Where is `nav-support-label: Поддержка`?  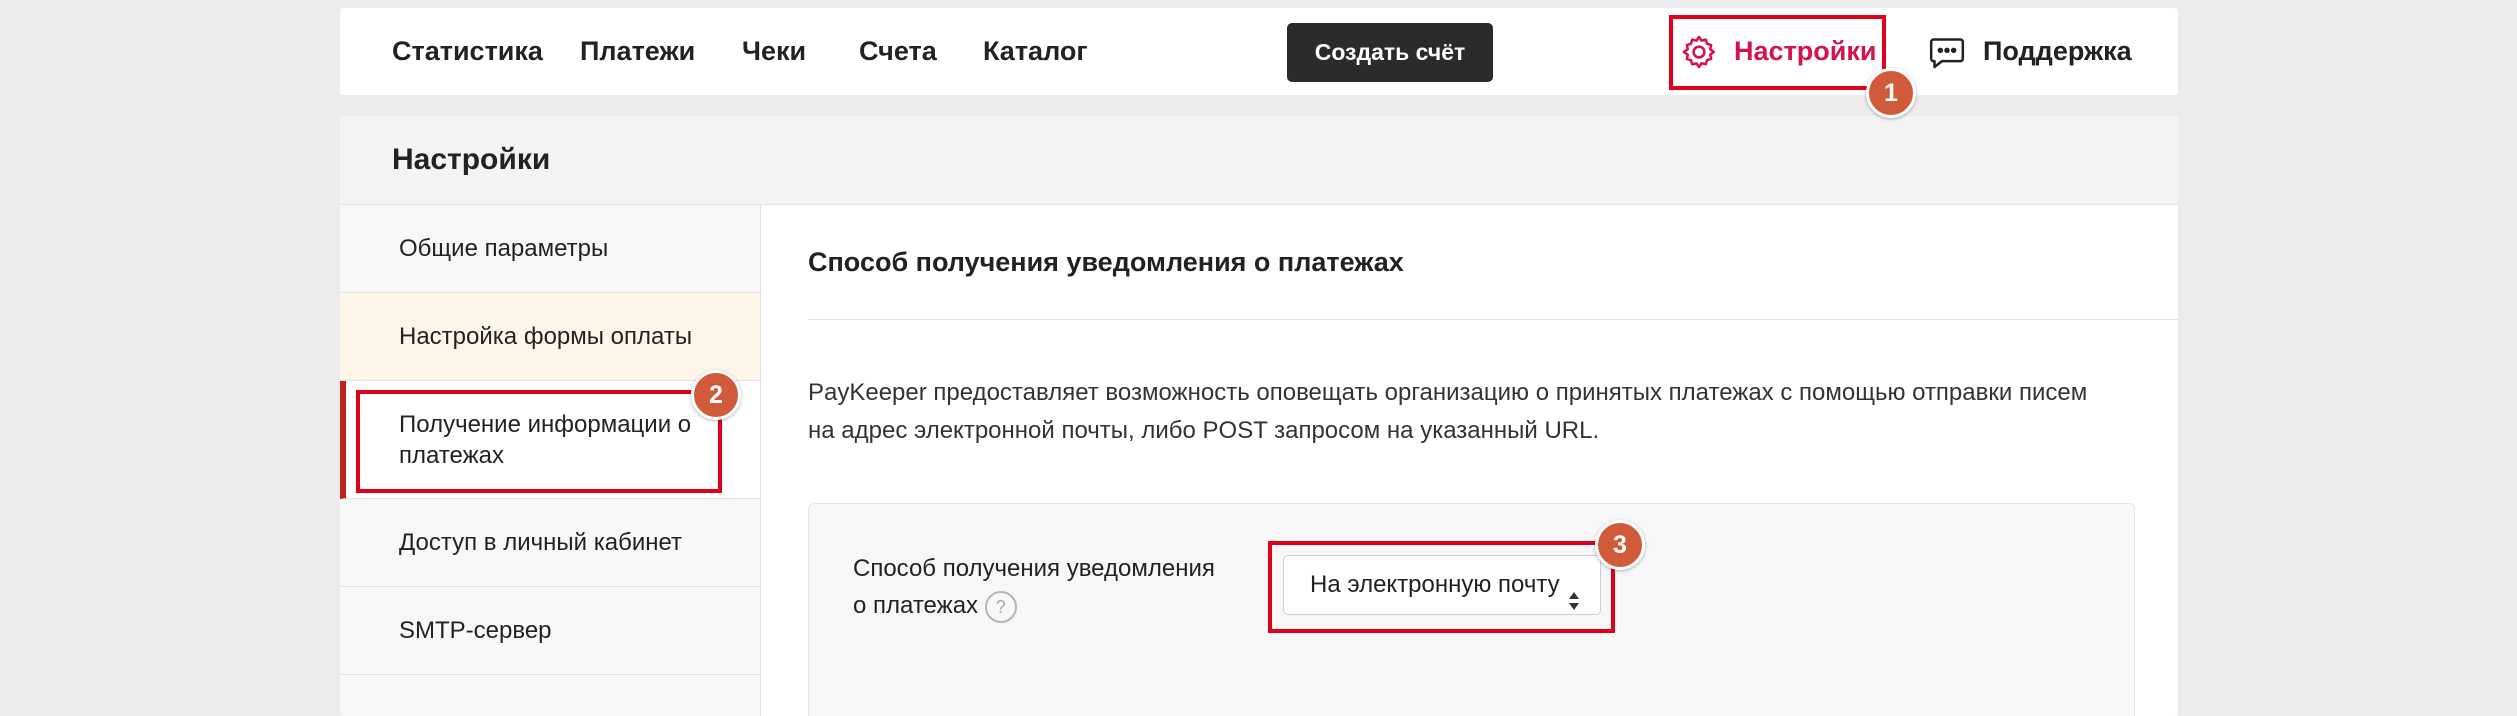
nav-support-label: Поддержка is located at coordinates (2057, 51).